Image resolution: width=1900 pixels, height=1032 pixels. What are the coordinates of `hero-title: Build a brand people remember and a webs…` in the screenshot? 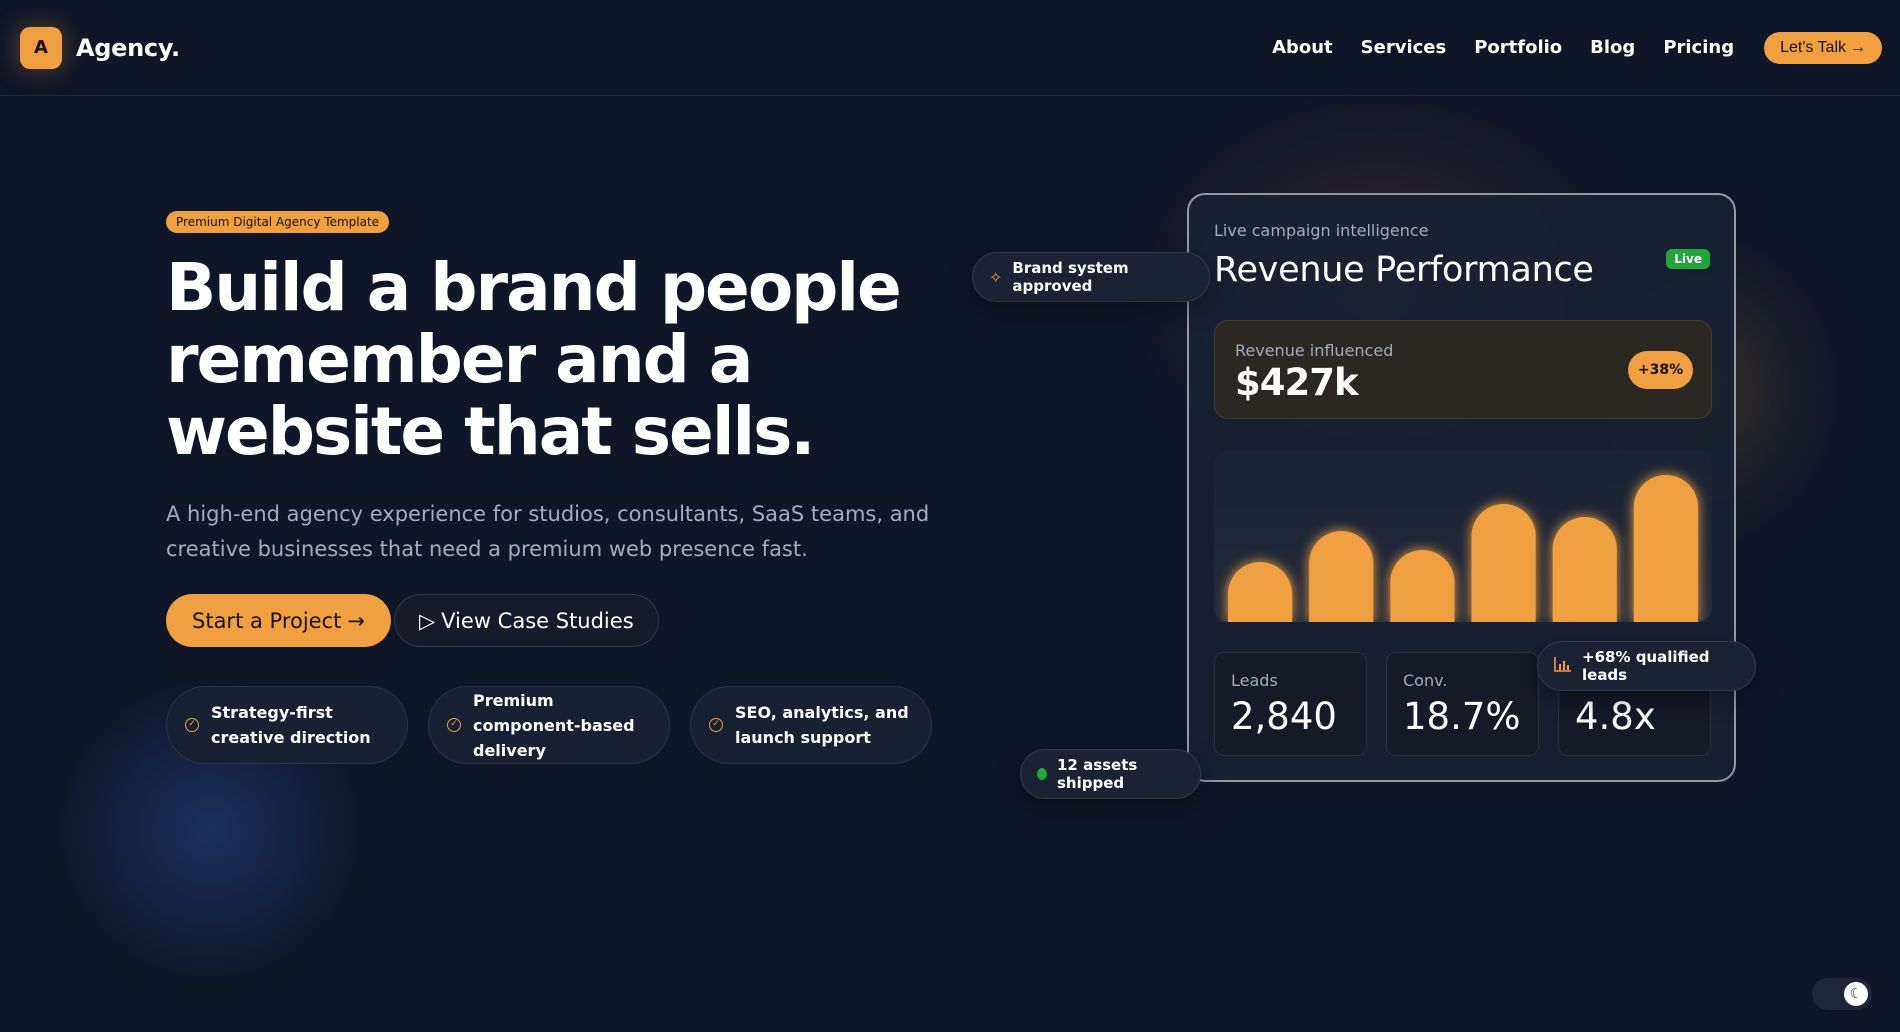 It's located at (546, 360).